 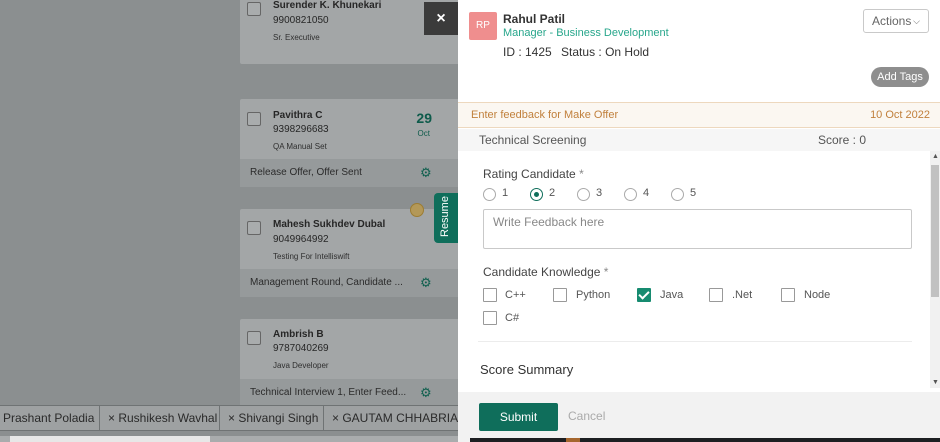 I want to click on card-date-month: Oct, so click(x=423, y=133).